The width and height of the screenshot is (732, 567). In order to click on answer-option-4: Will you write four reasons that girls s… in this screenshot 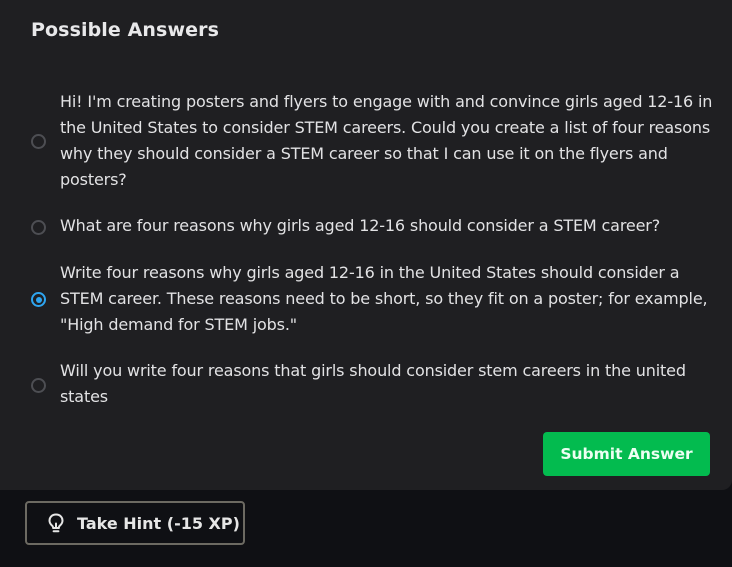, I will do `click(366, 385)`.